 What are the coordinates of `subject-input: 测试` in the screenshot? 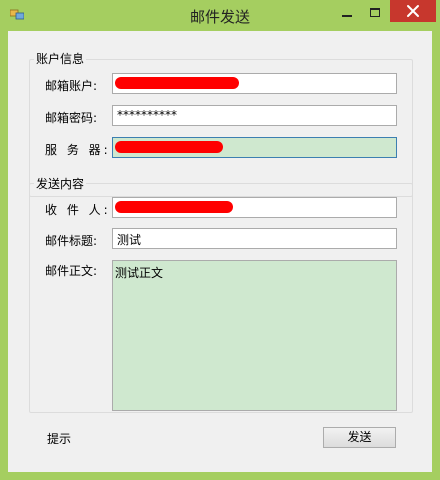 It's located at (254, 238).